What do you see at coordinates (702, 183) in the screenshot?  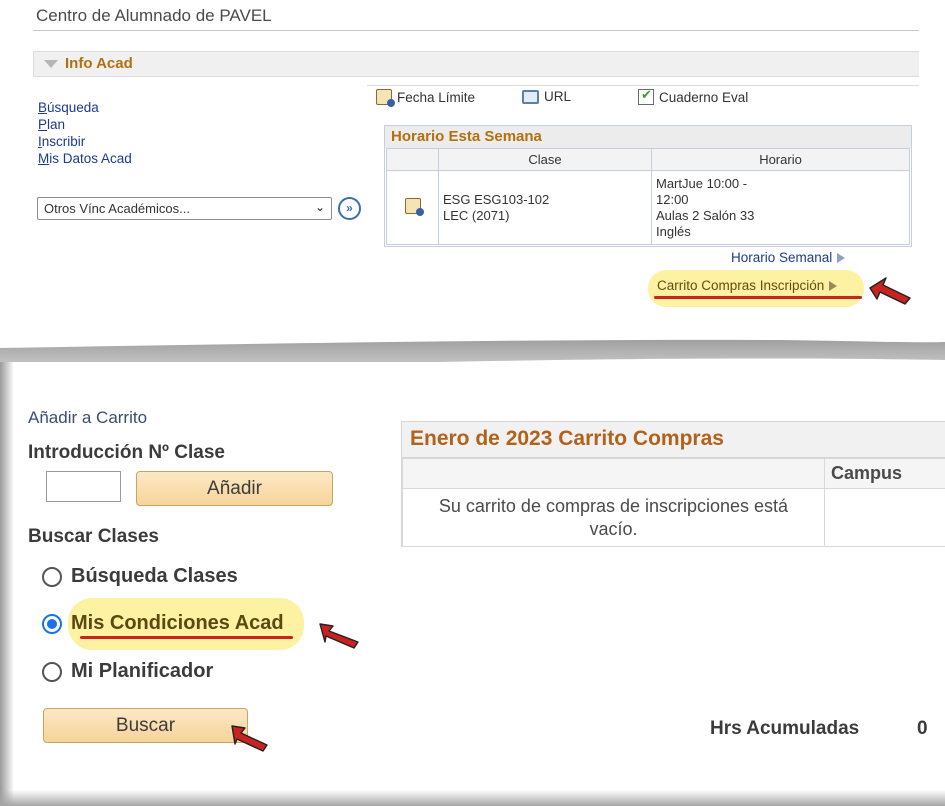 I see `time-days: MartJue 10:00 -` at bounding box center [702, 183].